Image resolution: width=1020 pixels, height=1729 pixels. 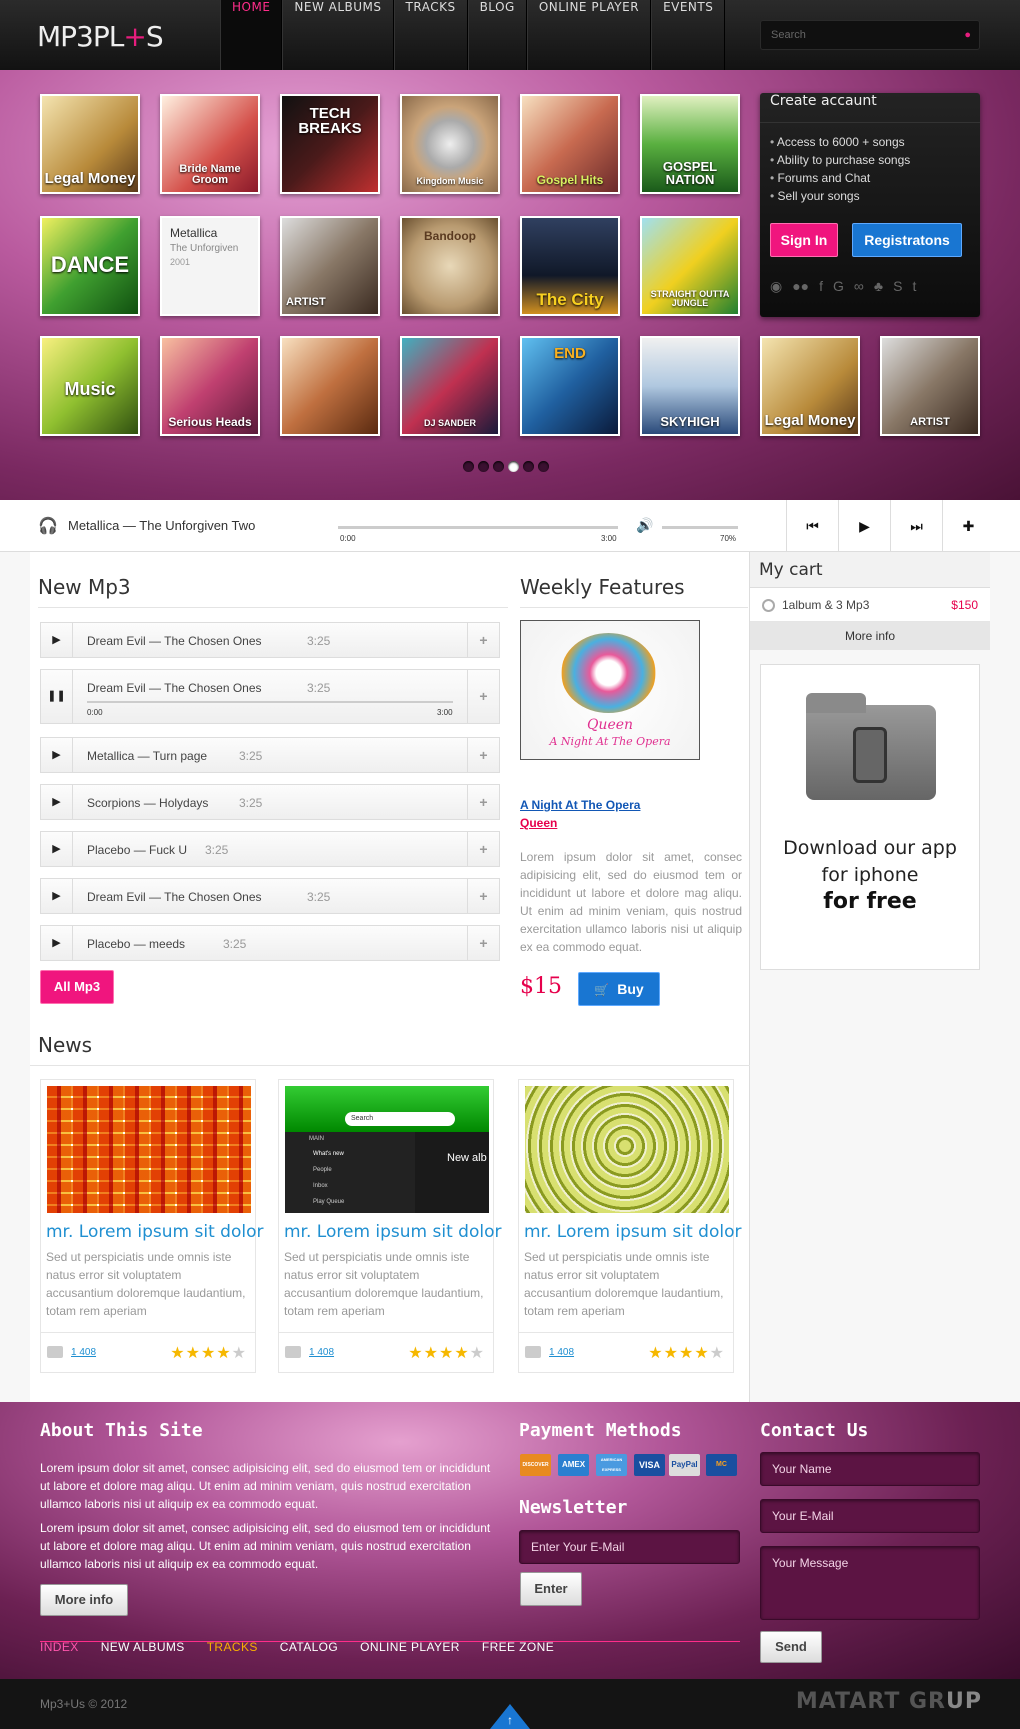 I want to click on album-cover: The City, so click(x=570, y=266).